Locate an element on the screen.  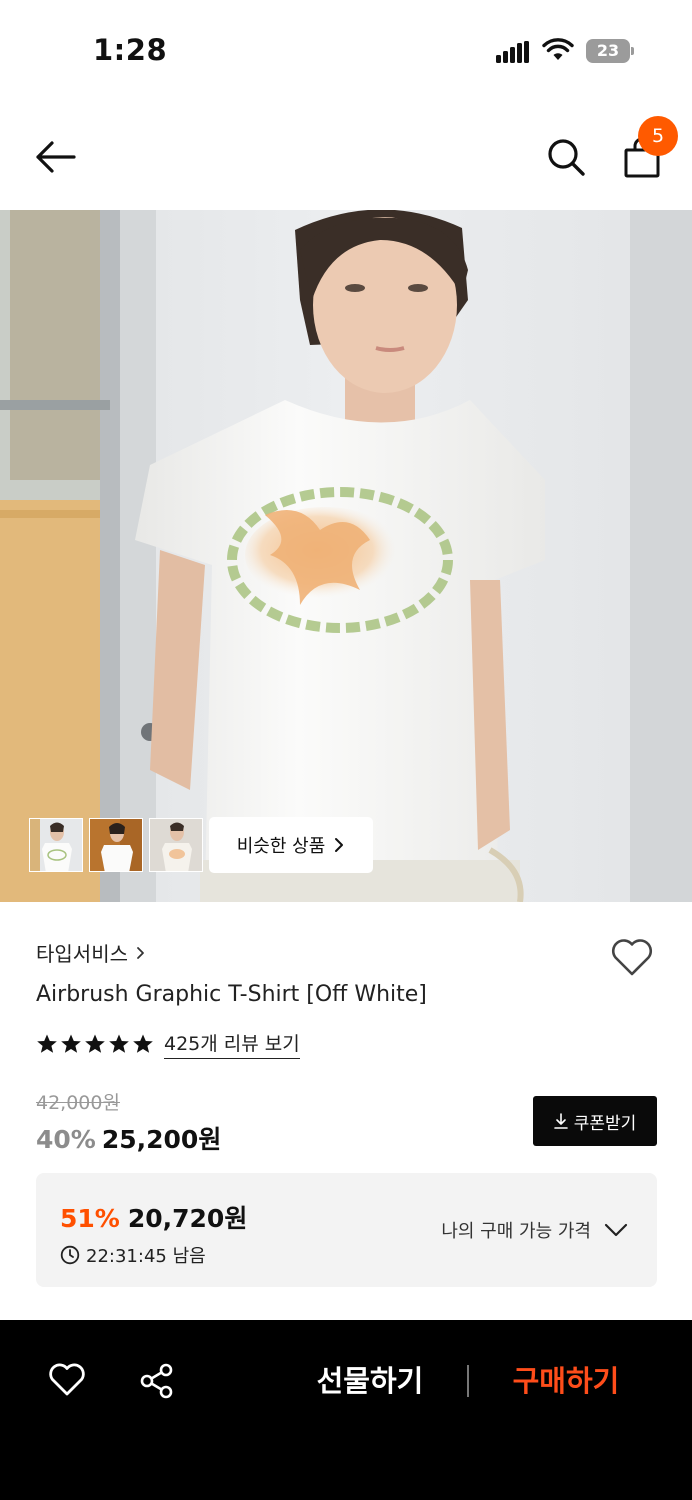
share-icon is located at coordinates (157, 1381).